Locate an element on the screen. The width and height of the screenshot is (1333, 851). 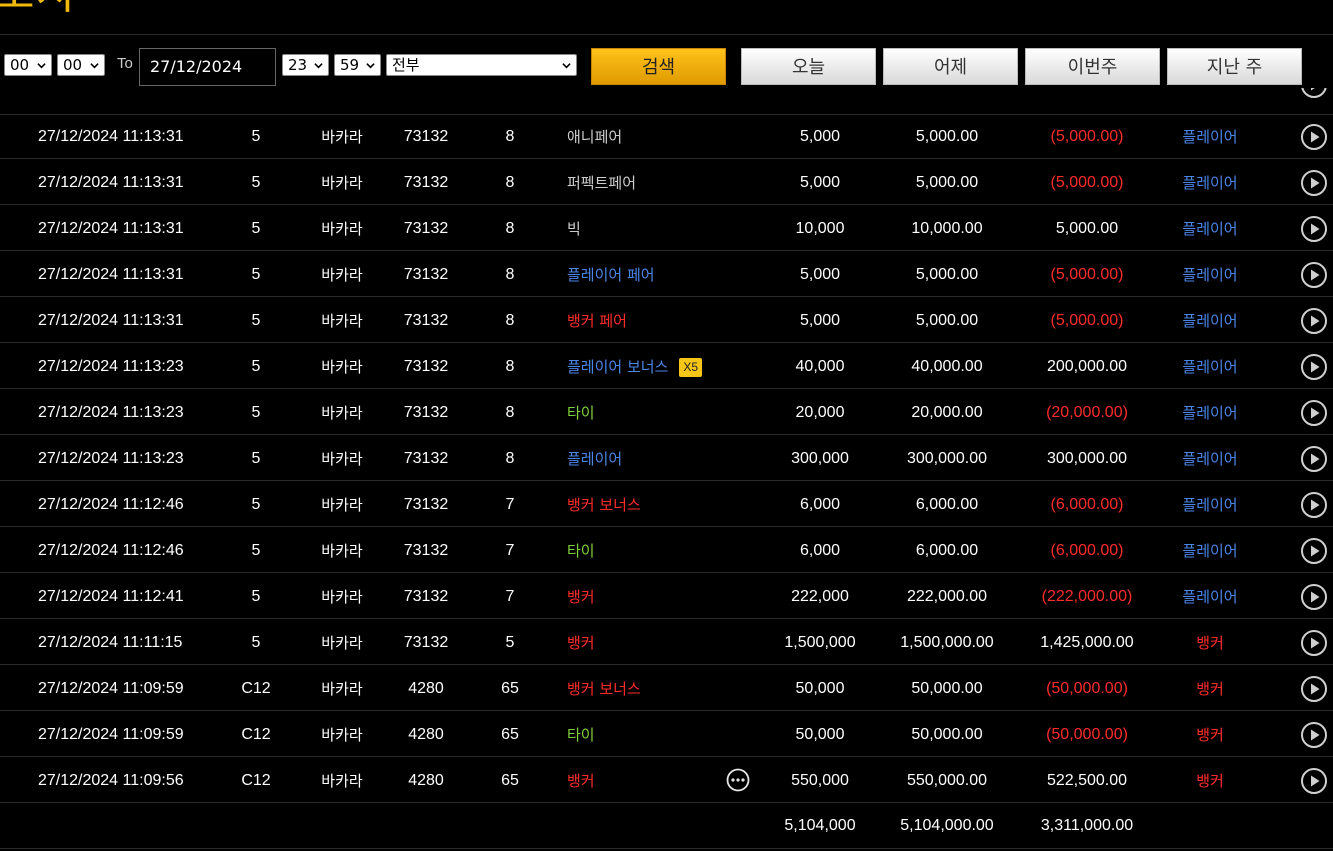
category-value: 전부 is located at coordinates (406, 65).